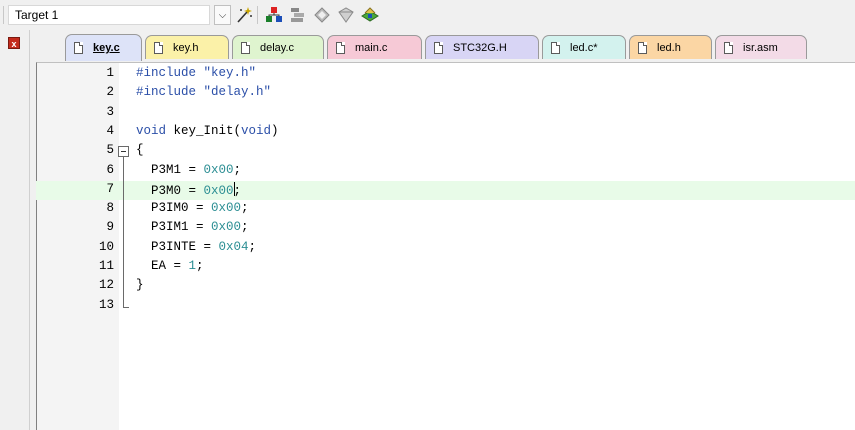  I want to click on diamond-icon, so click(322, 15).